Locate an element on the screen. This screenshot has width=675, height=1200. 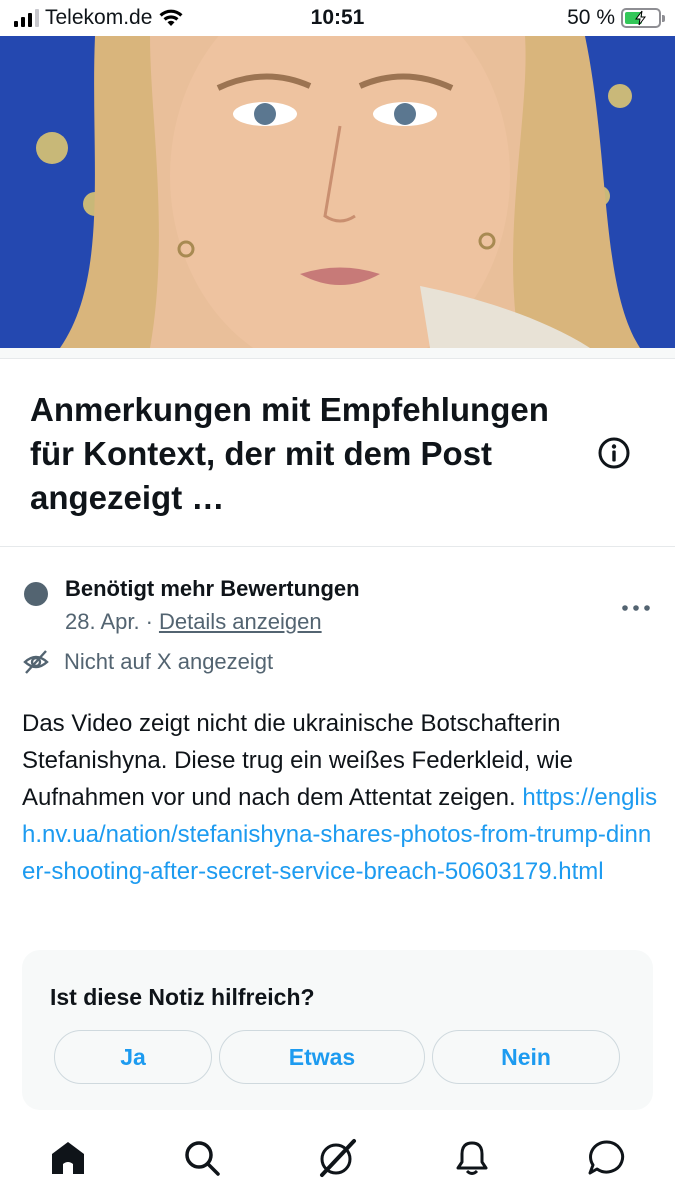
tab-search is located at coordinates (202, 1158).